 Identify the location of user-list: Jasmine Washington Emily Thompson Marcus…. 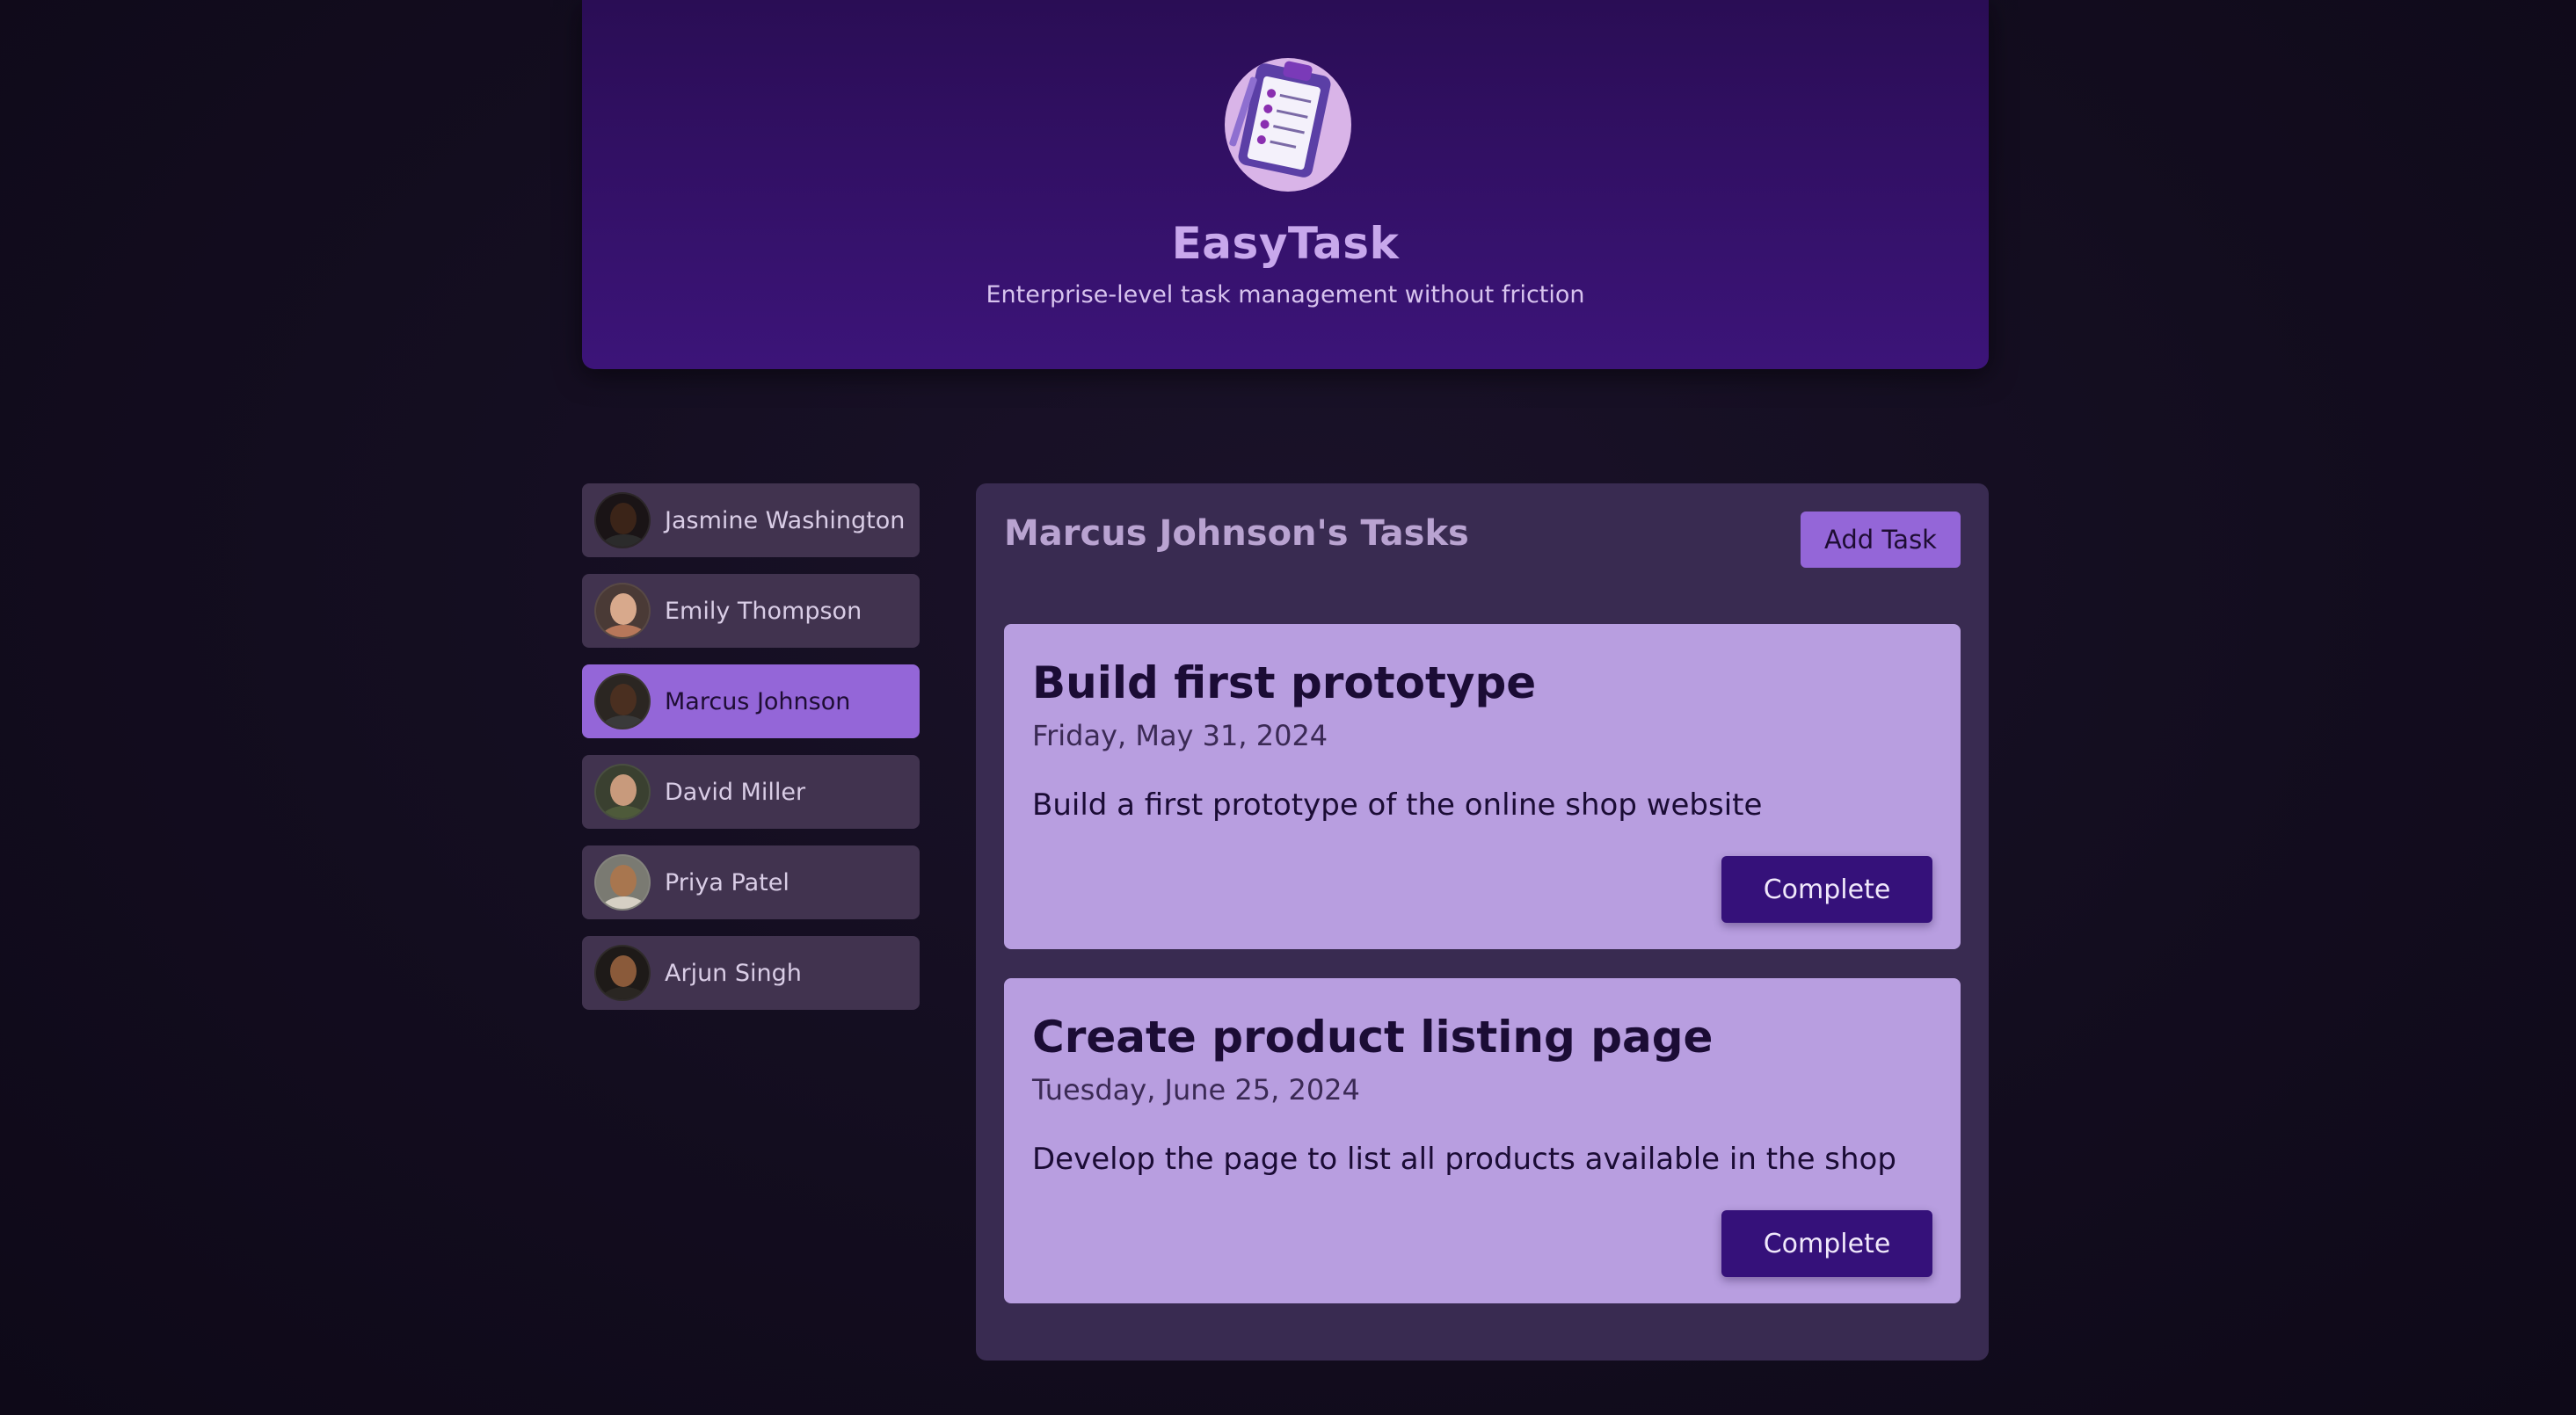
(751, 755).